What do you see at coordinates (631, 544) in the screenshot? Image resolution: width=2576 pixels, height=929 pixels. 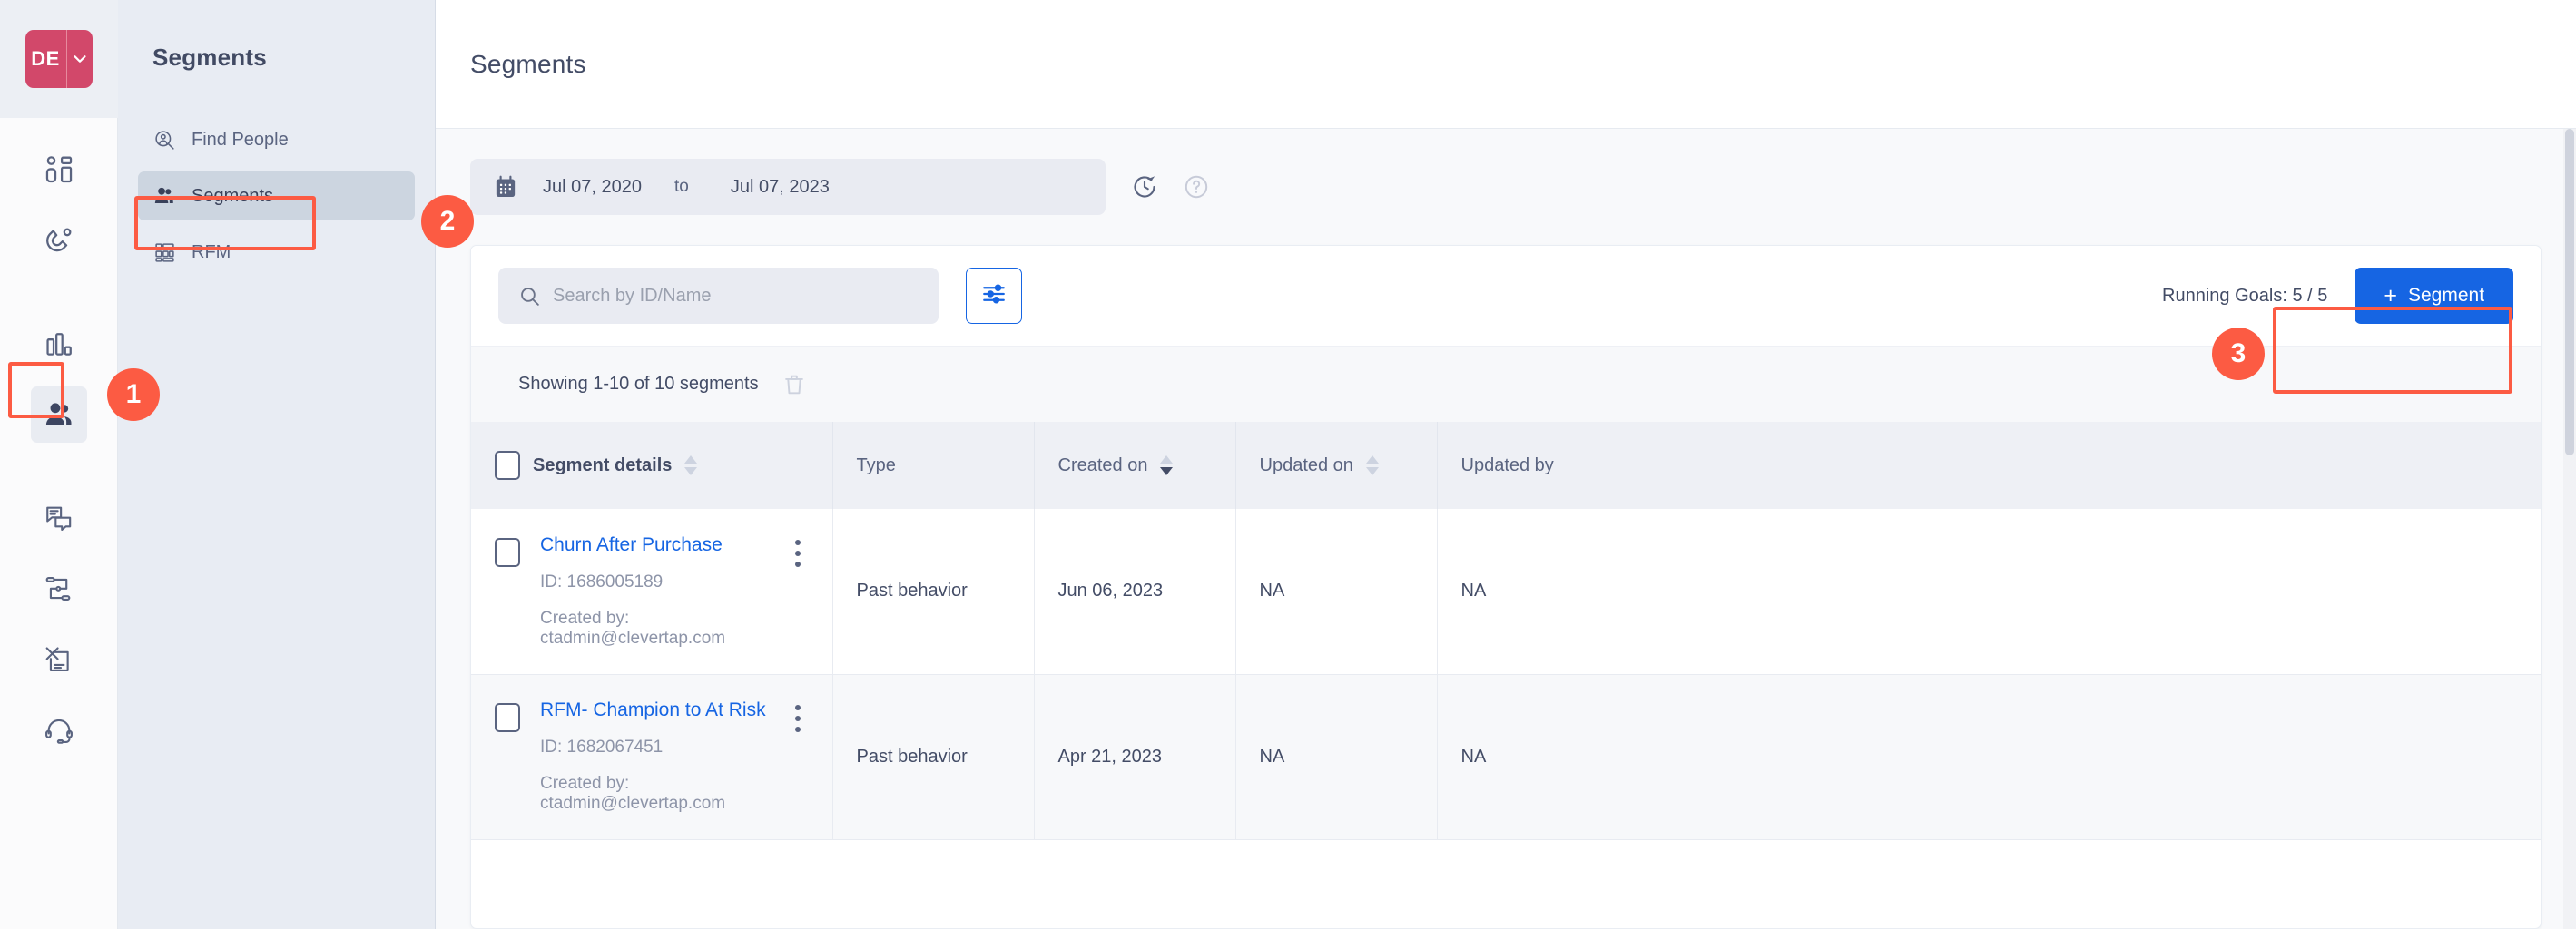 I see `segment-name-link: Churn After Purchase` at bounding box center [631, 544].